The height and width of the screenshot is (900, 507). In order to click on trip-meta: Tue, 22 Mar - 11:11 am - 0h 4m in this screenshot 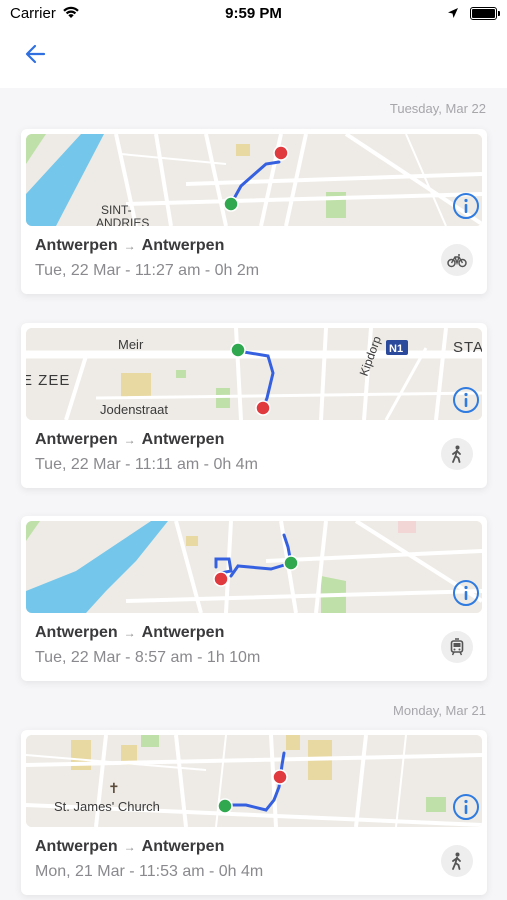, I will do `click(146, 464)`.